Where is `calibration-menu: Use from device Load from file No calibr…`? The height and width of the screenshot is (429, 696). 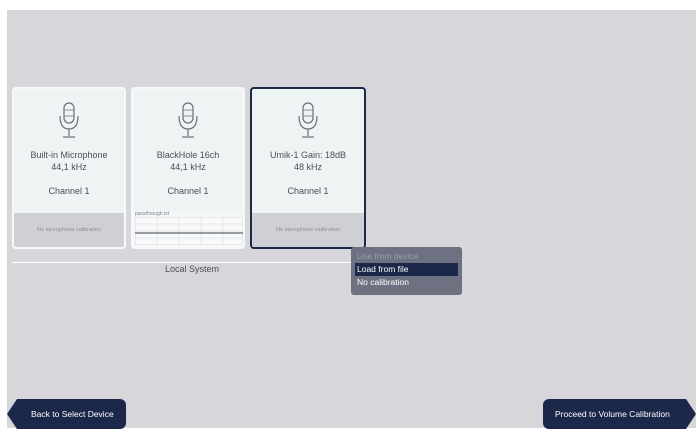
calibration-menu: Use from device Load from file No calibr… is located at coordinates (406, 271).